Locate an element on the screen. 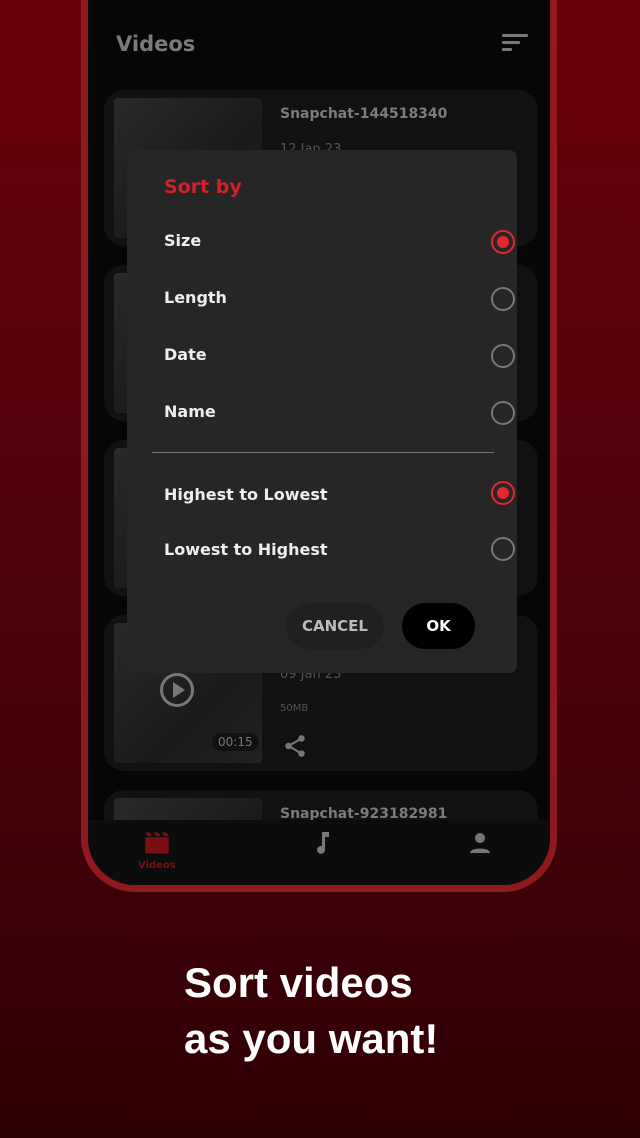  page-title: Videos is located at coordinates (156, 44).